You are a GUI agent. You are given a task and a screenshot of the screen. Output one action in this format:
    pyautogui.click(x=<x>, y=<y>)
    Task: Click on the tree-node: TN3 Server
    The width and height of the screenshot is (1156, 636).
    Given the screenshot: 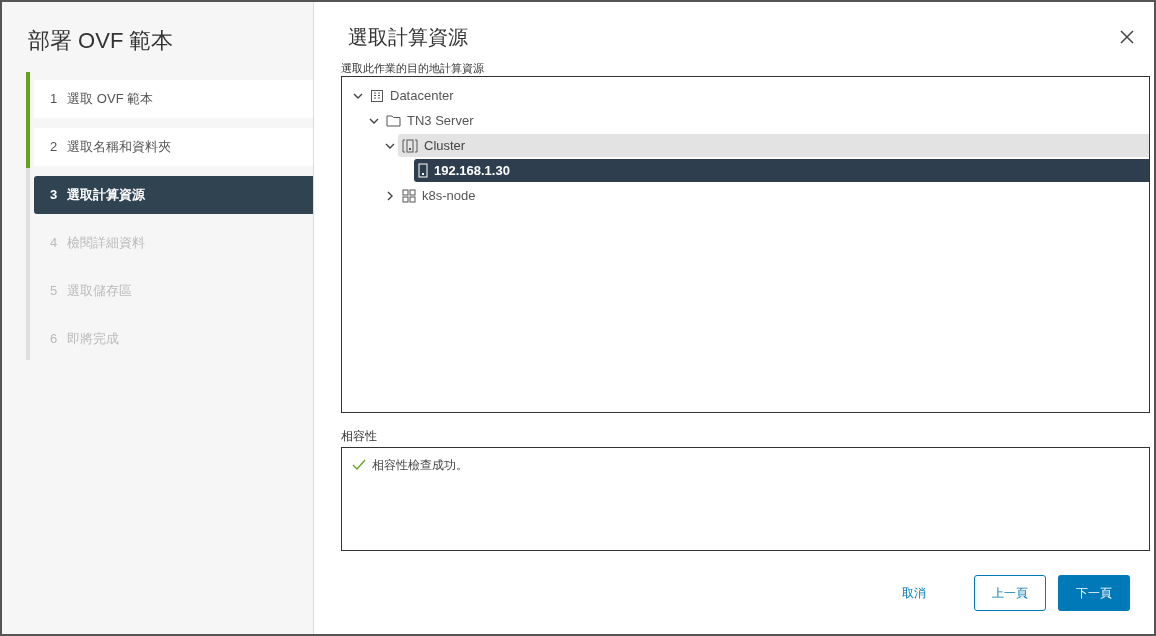 What is the action you would take?
    pyautogui.click(x=765, y=120)
    